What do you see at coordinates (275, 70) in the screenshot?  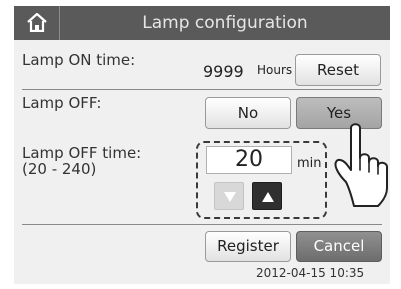 I see `lamp-on-time-unit: Hours` at bounding box center [275, 70].